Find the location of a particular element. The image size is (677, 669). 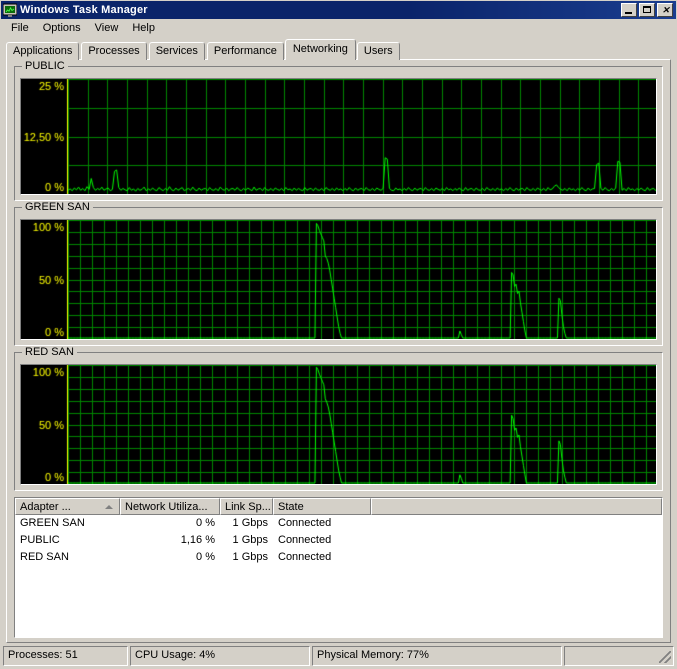

maximize-button is located at coordinates (647, 10).